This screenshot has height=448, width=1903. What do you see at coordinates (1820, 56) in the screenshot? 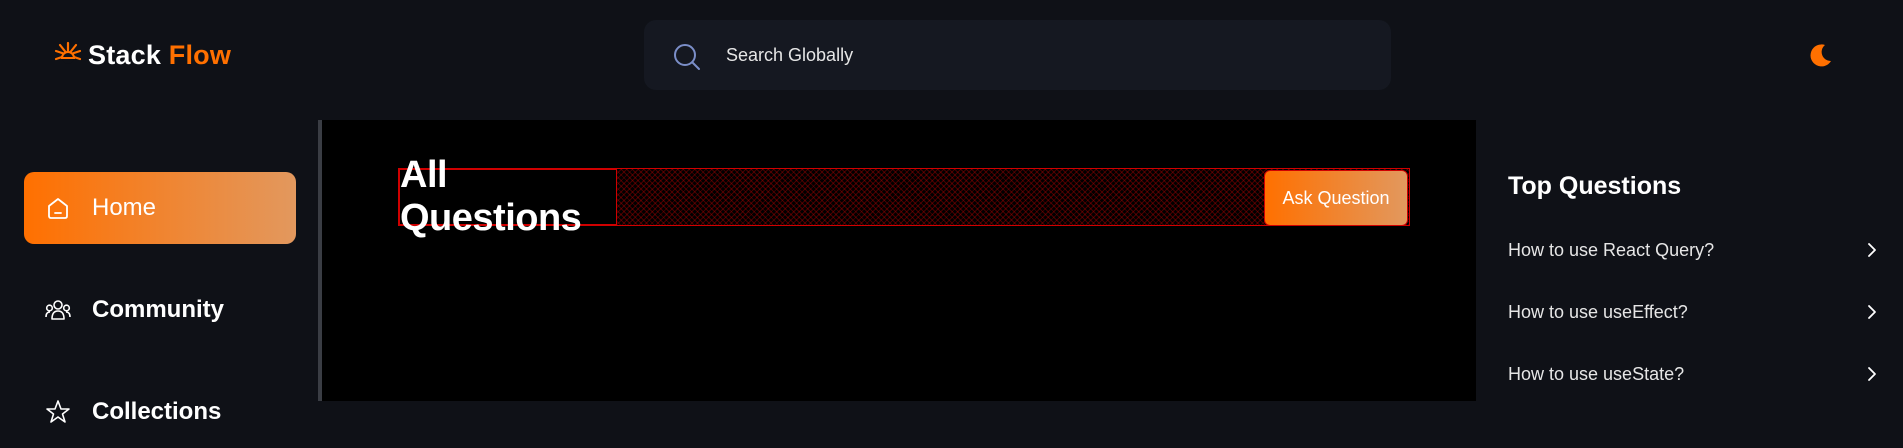
I see `moon-icon` at bounding box center [1820, 56].